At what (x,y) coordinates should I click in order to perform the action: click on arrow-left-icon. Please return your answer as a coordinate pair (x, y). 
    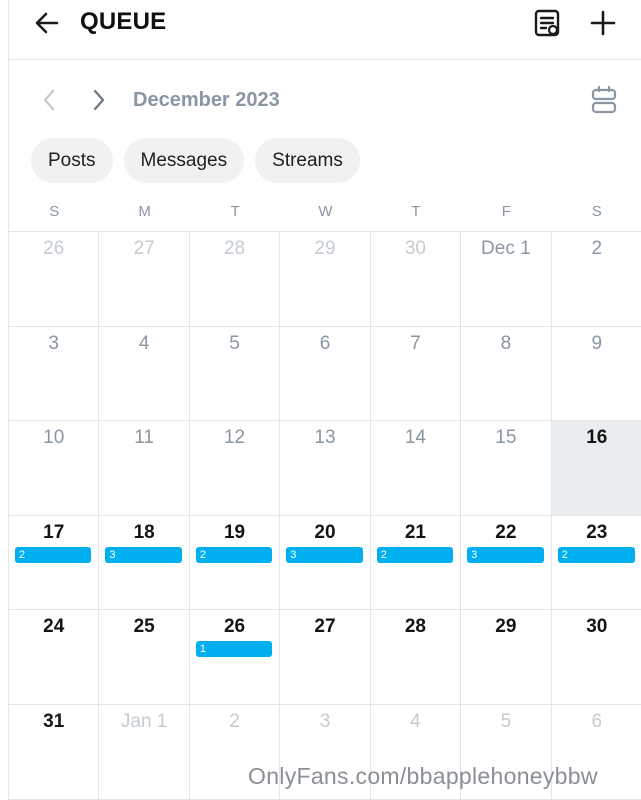
    Looking at the image, I should click on (47, 23).